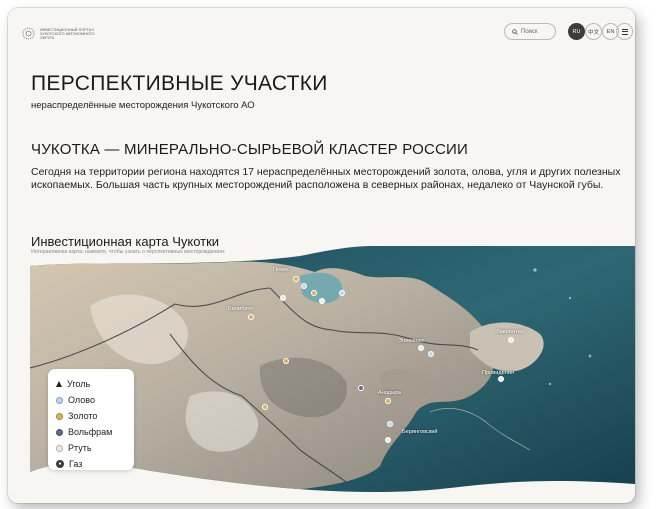  I want to click on search-input: Поиск, so click(530, 31).